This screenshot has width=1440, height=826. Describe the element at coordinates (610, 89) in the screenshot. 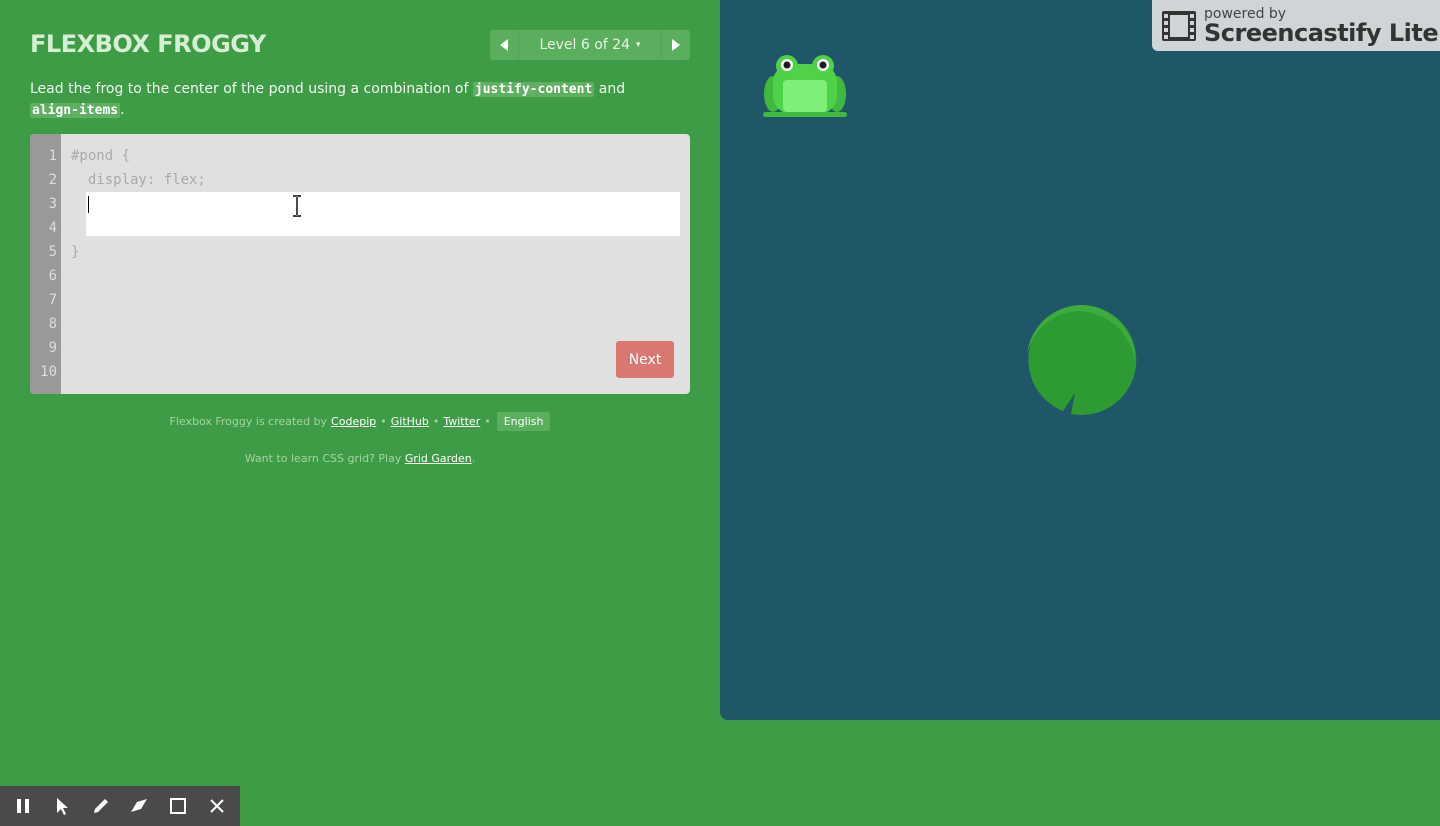

I see `instructions-and: and` at that location.